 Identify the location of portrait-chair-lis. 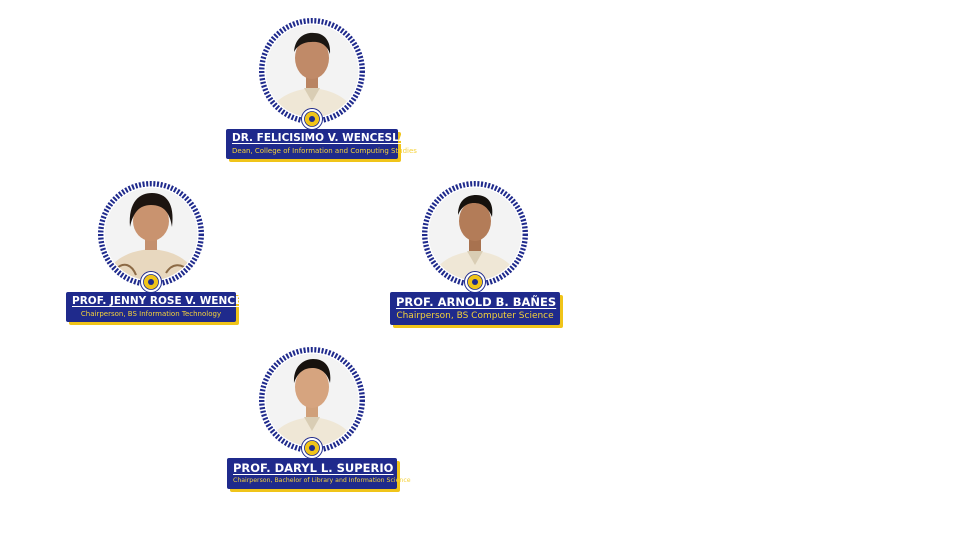
(312, 402).